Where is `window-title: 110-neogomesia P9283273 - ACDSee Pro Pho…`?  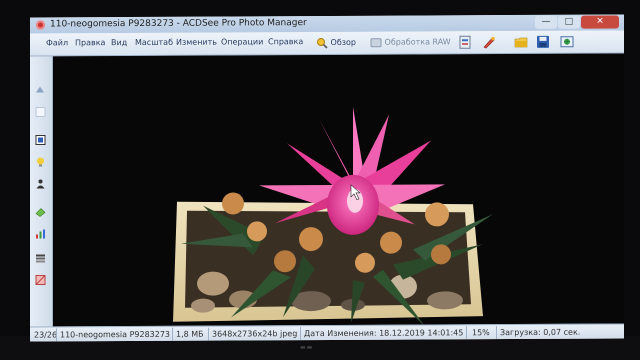 window-title: 110-neogomesia P9283273 - ACDSee Pro Pho… is located at coordinates (178, 24).